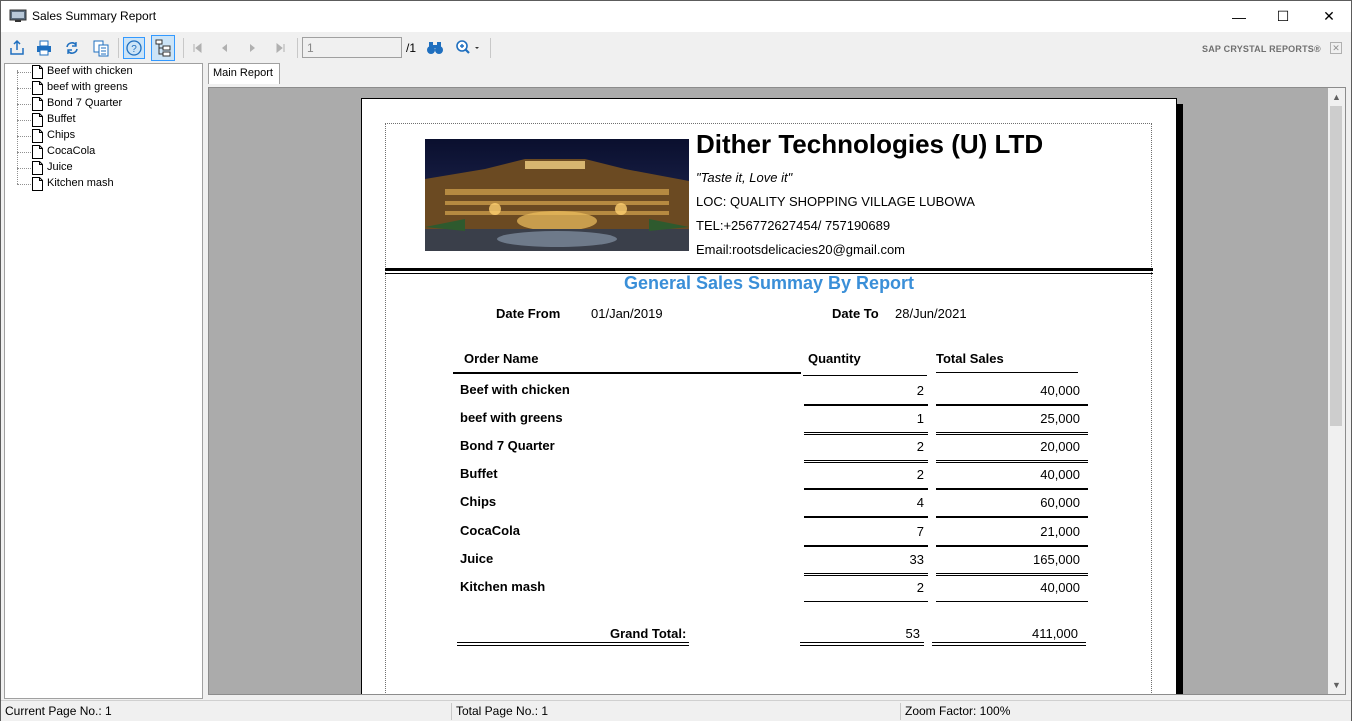 This screenshot has width=1352, height=721. I want to click on total-page-status: Total Page No.: 1, so click(502, 711).